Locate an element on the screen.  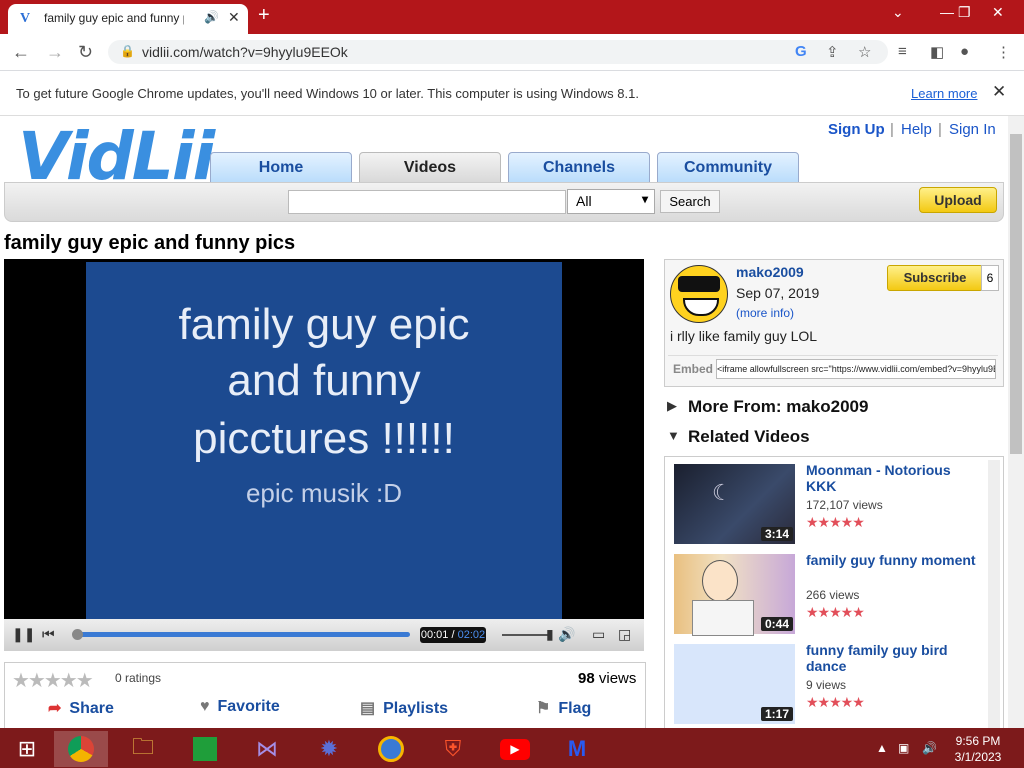
ratings-count: 0 ratings is located at coordinates (138, 678).